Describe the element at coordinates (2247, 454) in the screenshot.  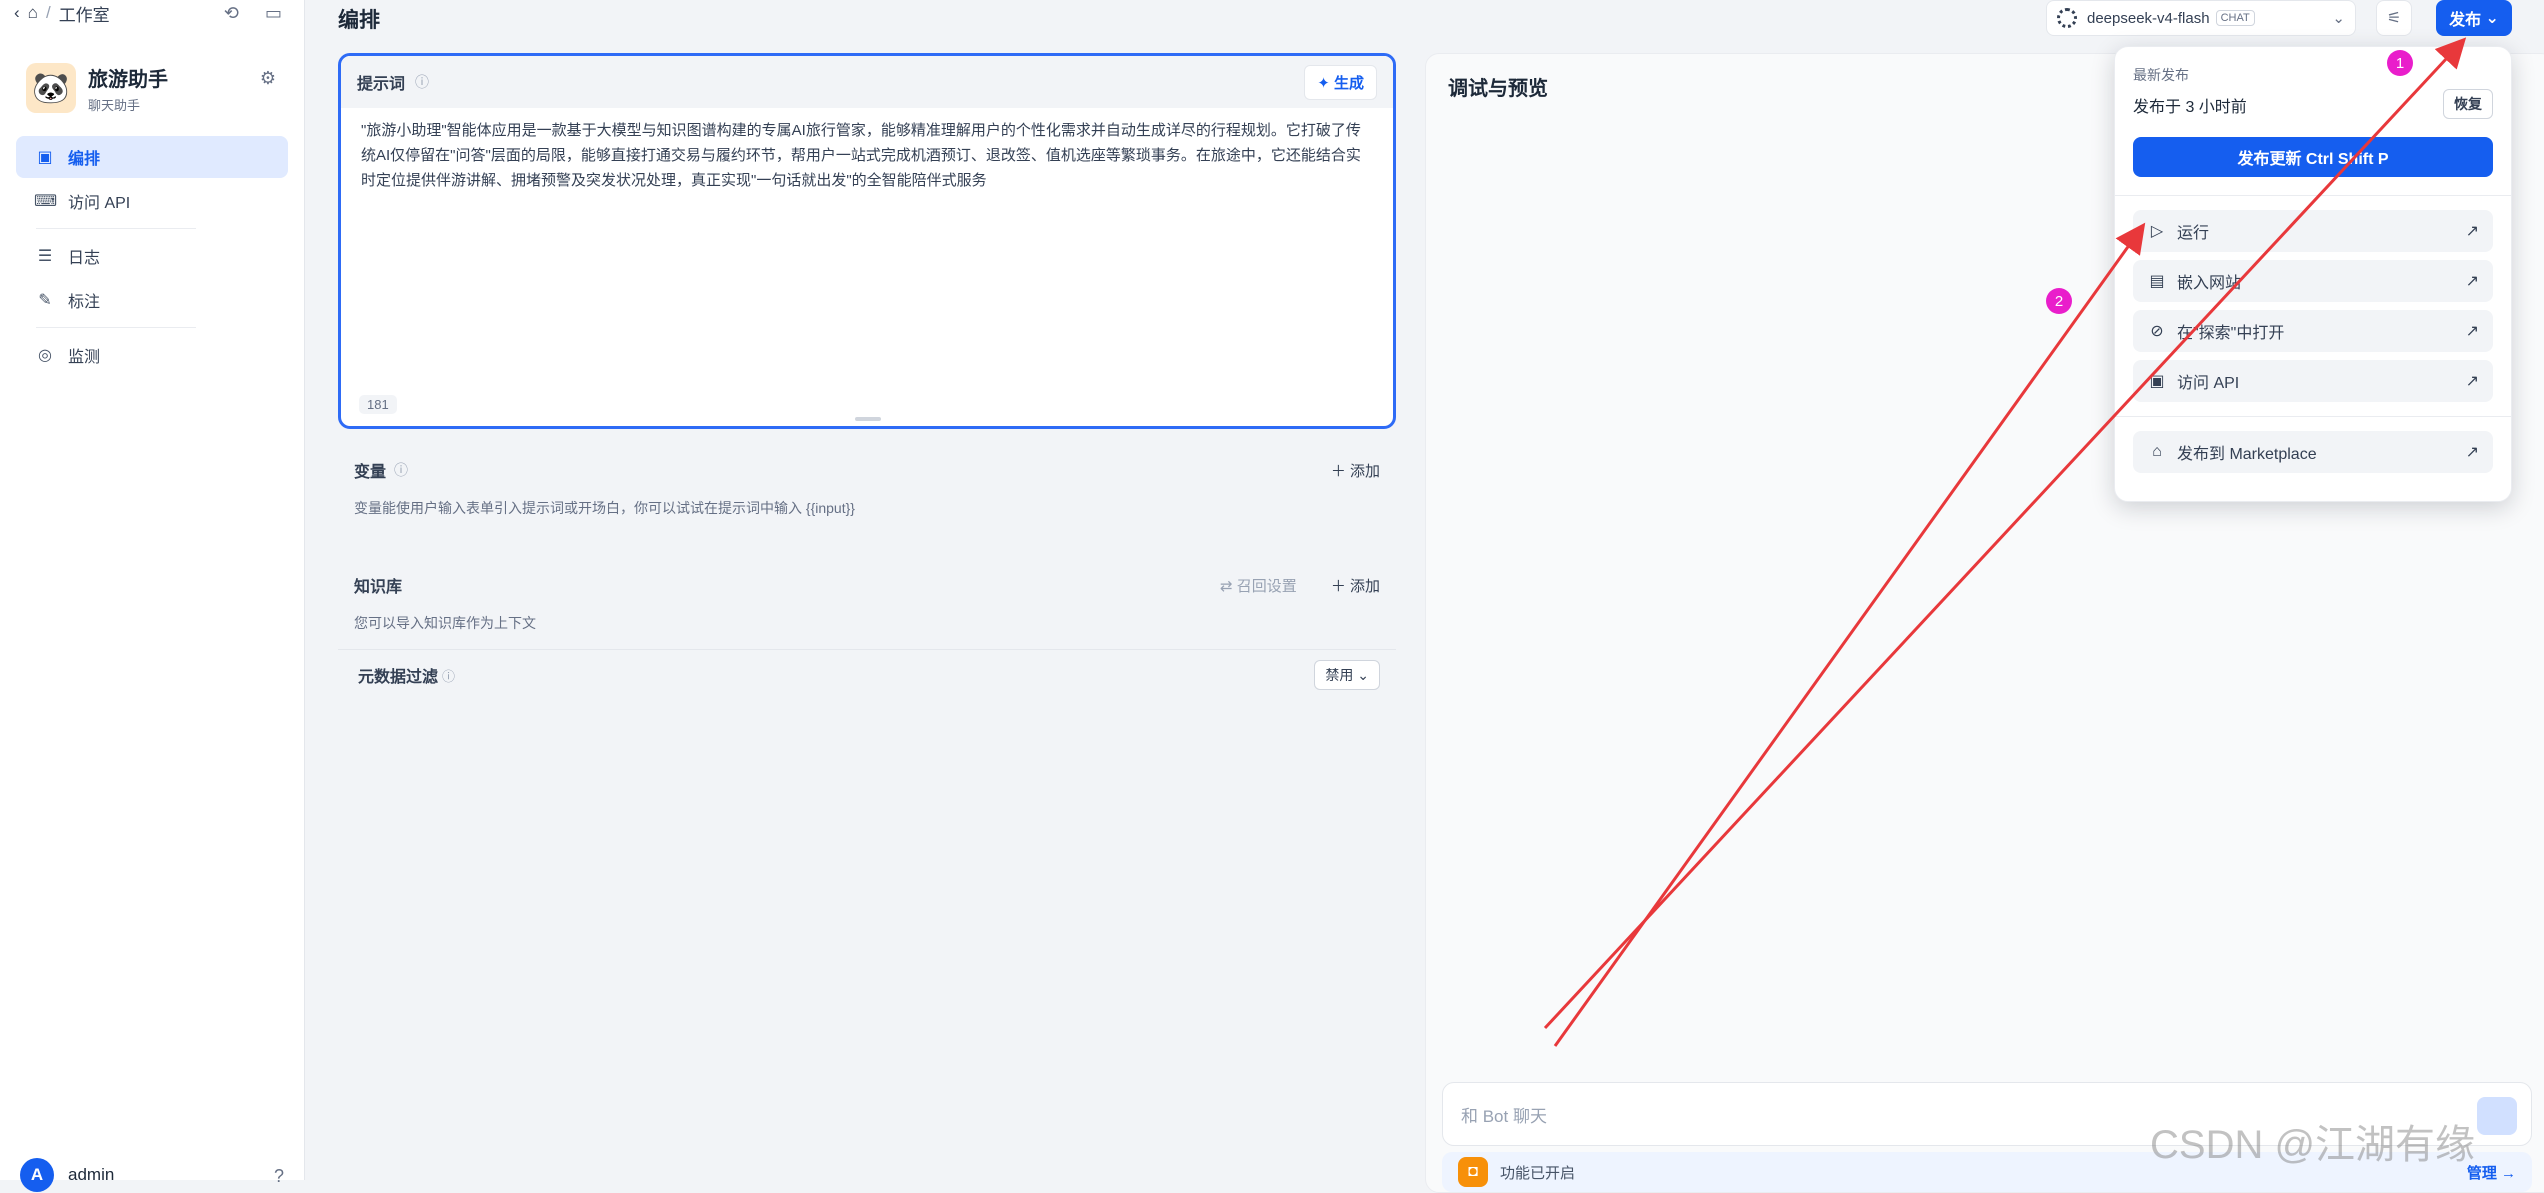
I see `marketplace-label: 发布到 Marketplace` at that location.